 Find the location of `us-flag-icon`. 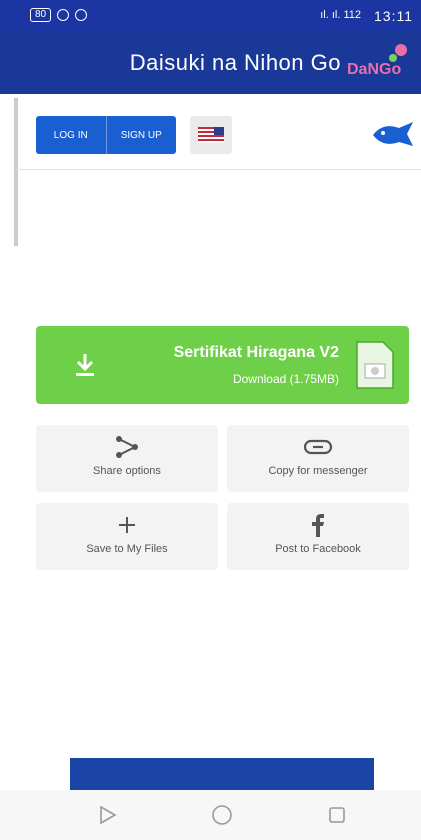

us-flag-icon is located at coordinates (211, 135).